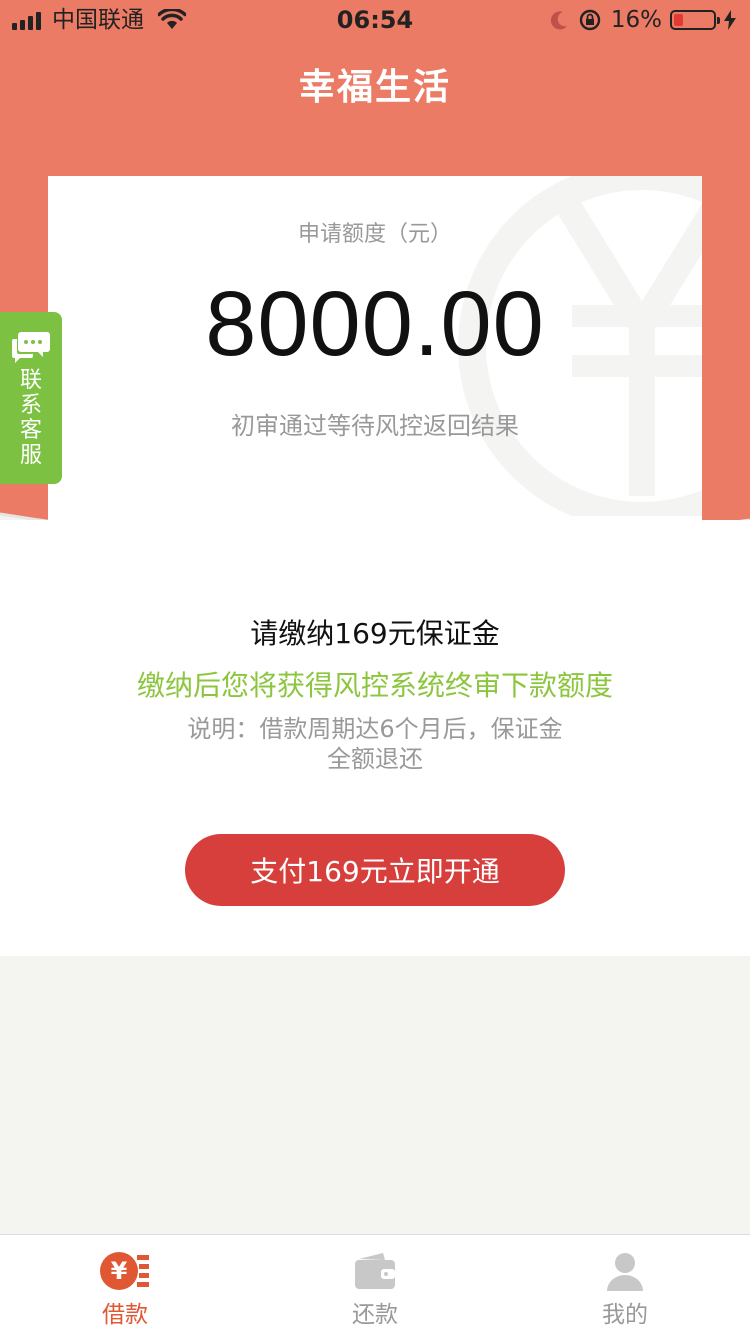 The height and width of the screenshot is (1334, 750). Describe the element at coordinates (375, 633) in the screenshot. I see `deposit-title: 请缴纳169元保证金` at that location.